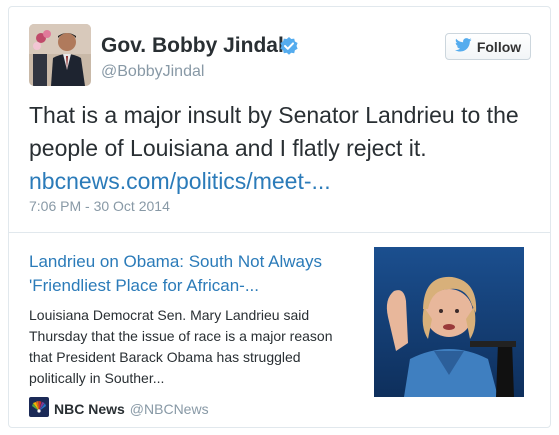 The height and width of the screenshot is (435, 559). What do you see at coordinates (463, 46) in the screenshot?
I see `twitter-bird-icon` at bounding box center [463, 46].